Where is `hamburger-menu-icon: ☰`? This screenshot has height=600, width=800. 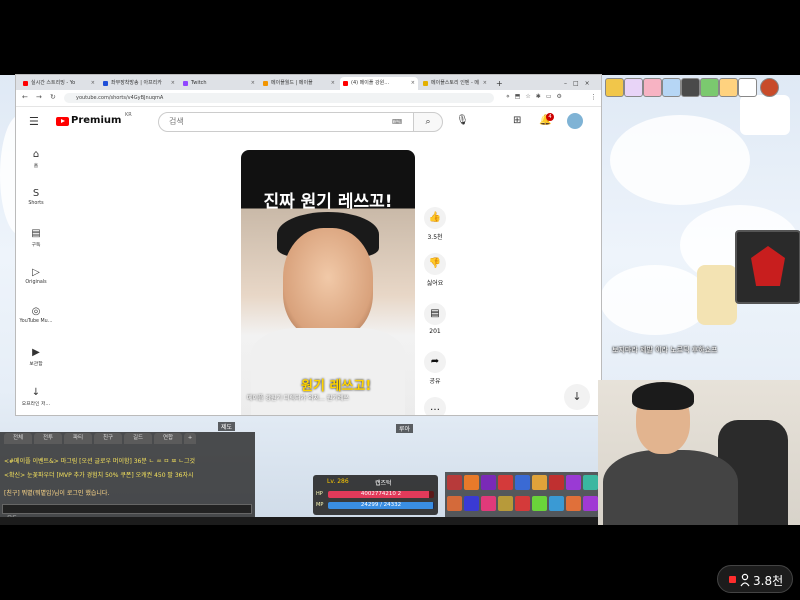 hamburger-menu-icon: ☰ is located at coordinates (34, 121).